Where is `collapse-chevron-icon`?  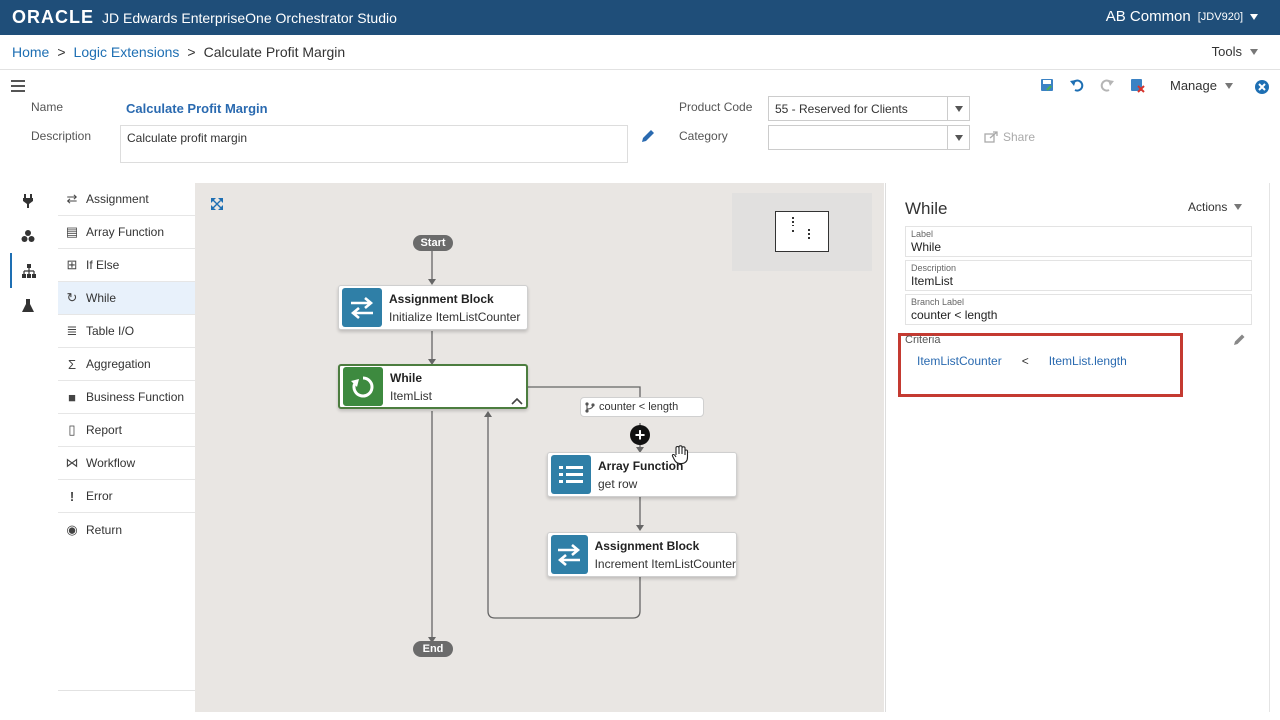
collapse-chevron-icon is located at coordinates (517, 401).